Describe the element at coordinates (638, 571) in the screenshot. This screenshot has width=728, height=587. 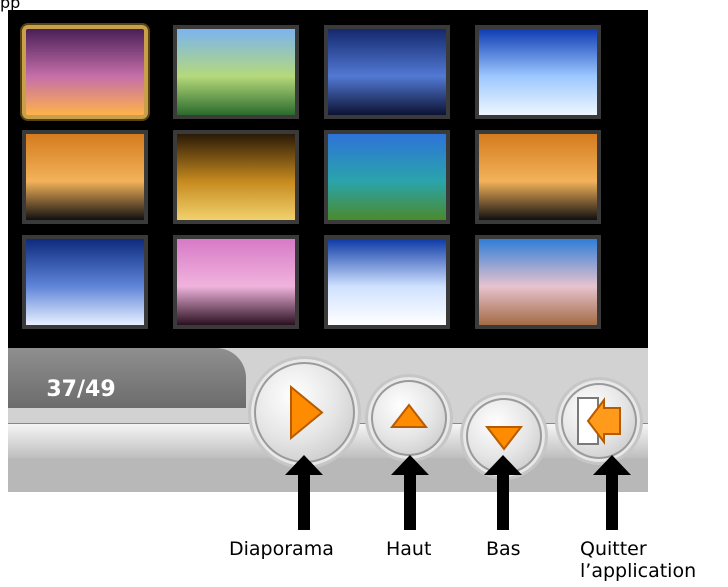
I see `label-quit-line2: l’application` at that location.